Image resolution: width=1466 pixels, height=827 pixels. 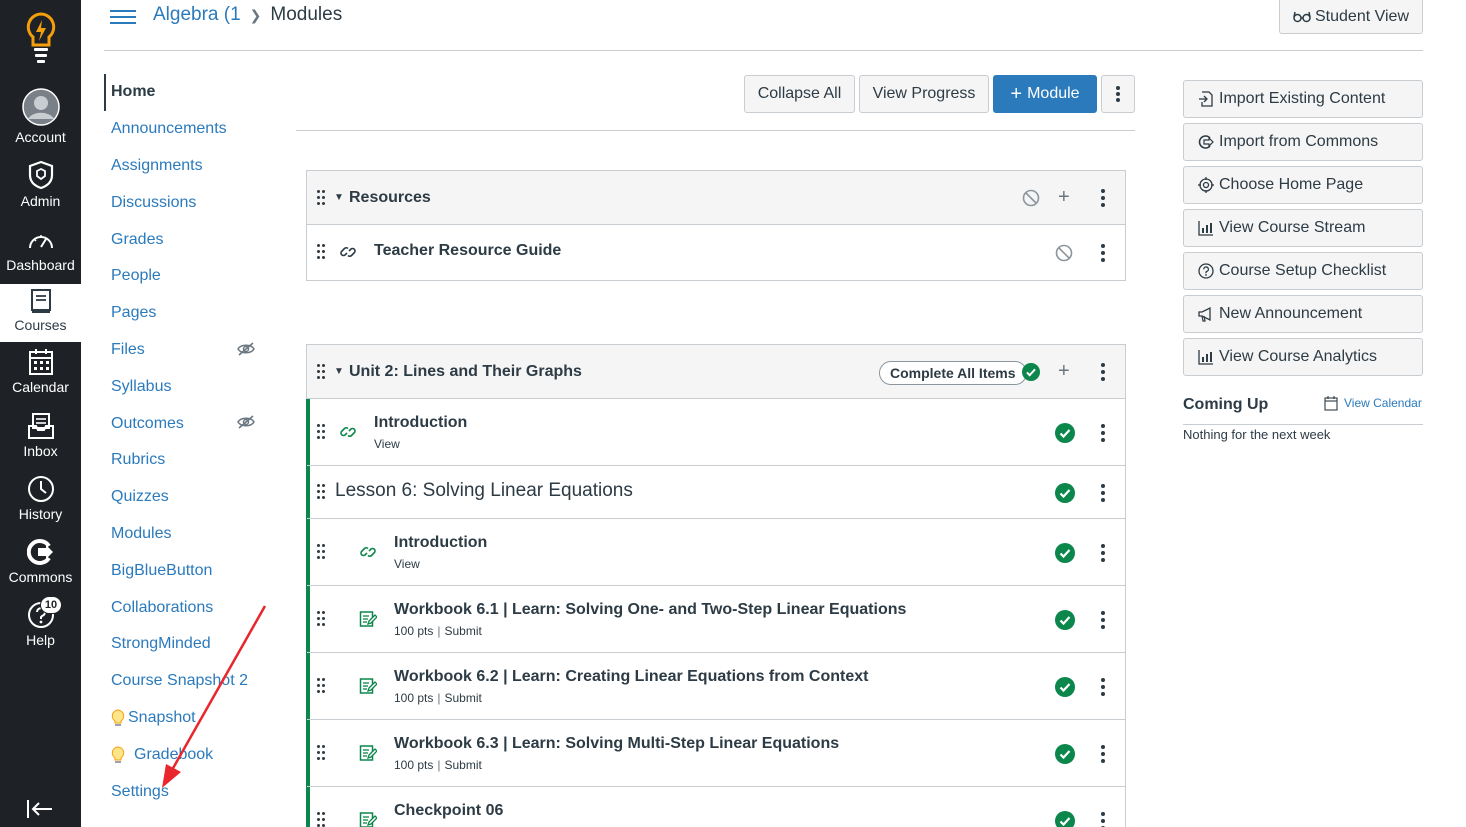 I want to click on nav-inbox: Inbox, so click(x=40, y=443).